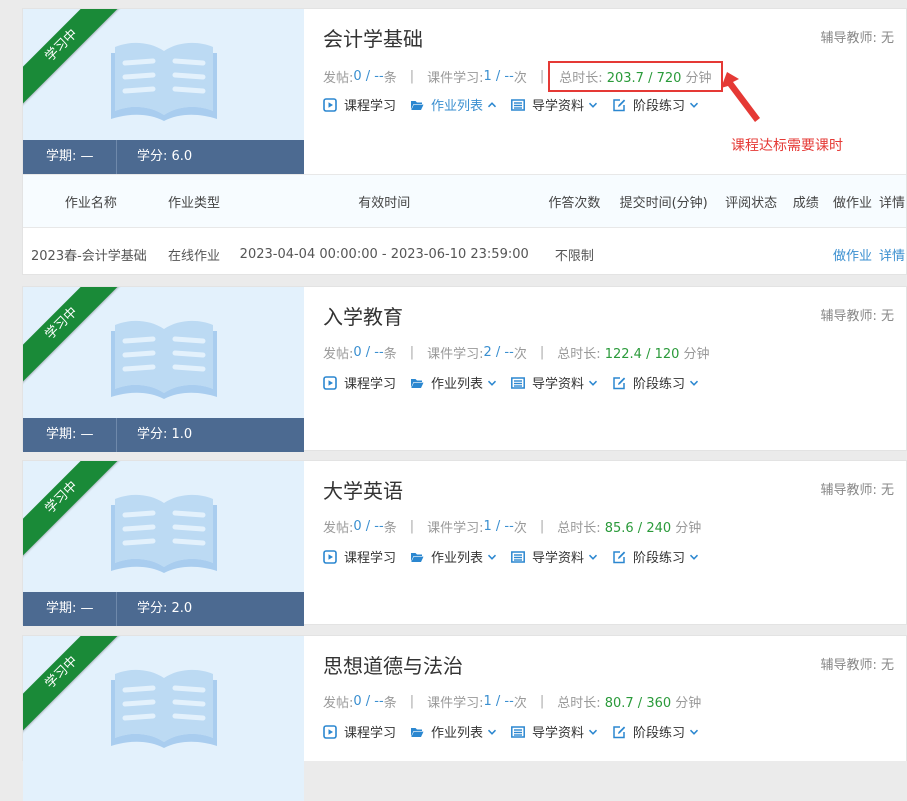 The height and width of the screenshot is (801, 907). What do you see at coordinates (373, 37) in the screenshot?
I see `course-title: 会计学基础` at bounding box center [373, 37].